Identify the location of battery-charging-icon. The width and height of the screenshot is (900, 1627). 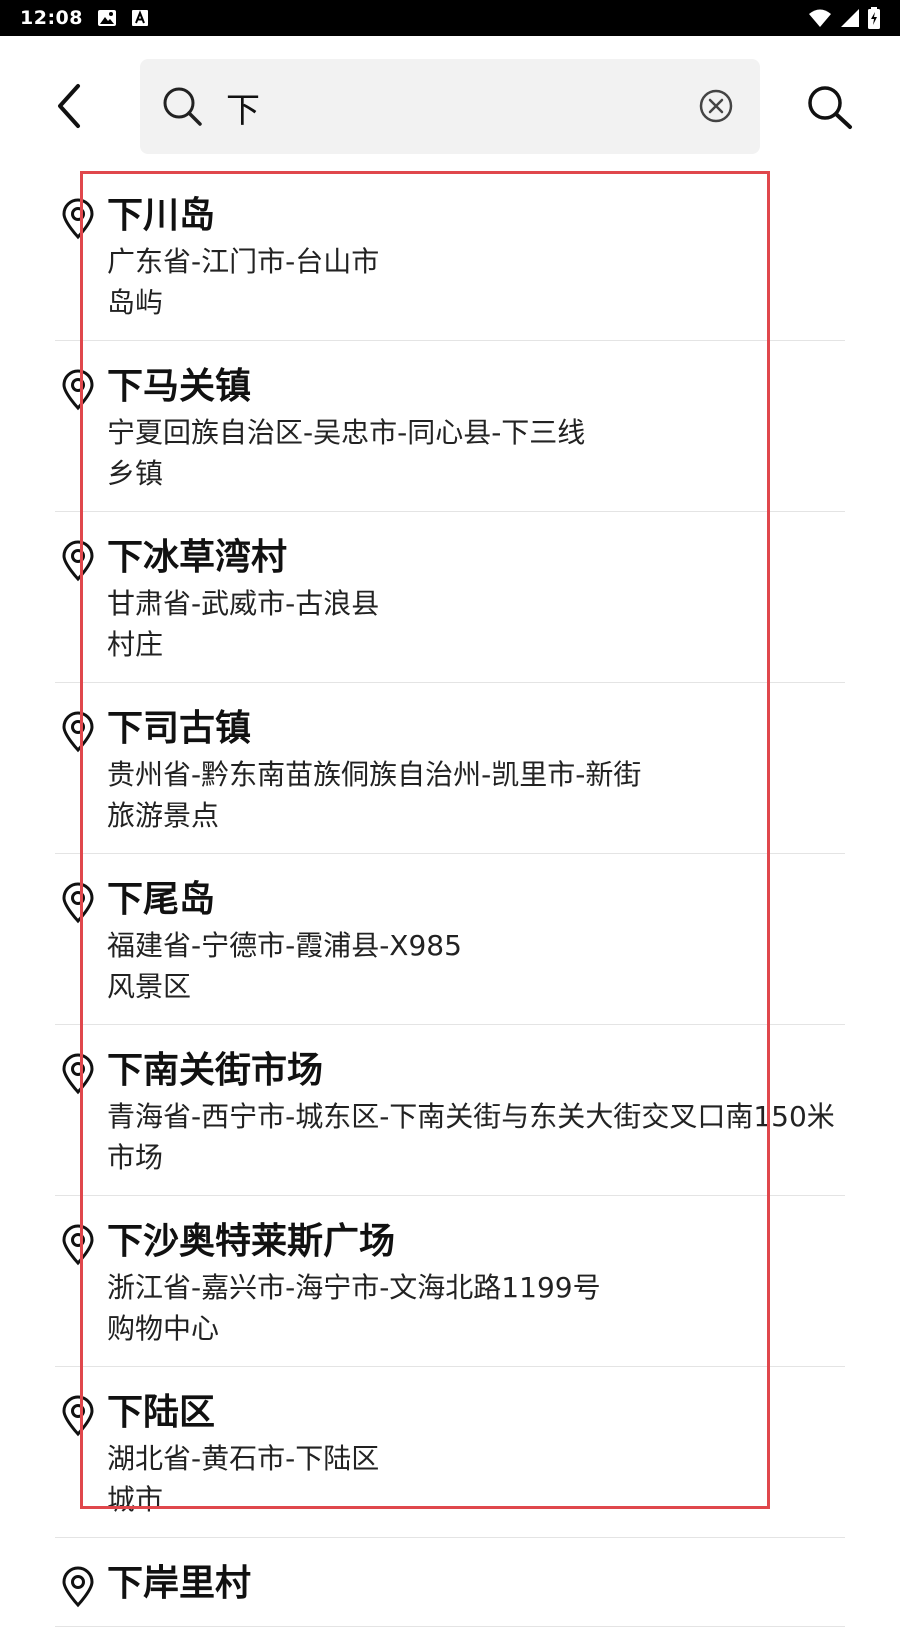
(874, 18).